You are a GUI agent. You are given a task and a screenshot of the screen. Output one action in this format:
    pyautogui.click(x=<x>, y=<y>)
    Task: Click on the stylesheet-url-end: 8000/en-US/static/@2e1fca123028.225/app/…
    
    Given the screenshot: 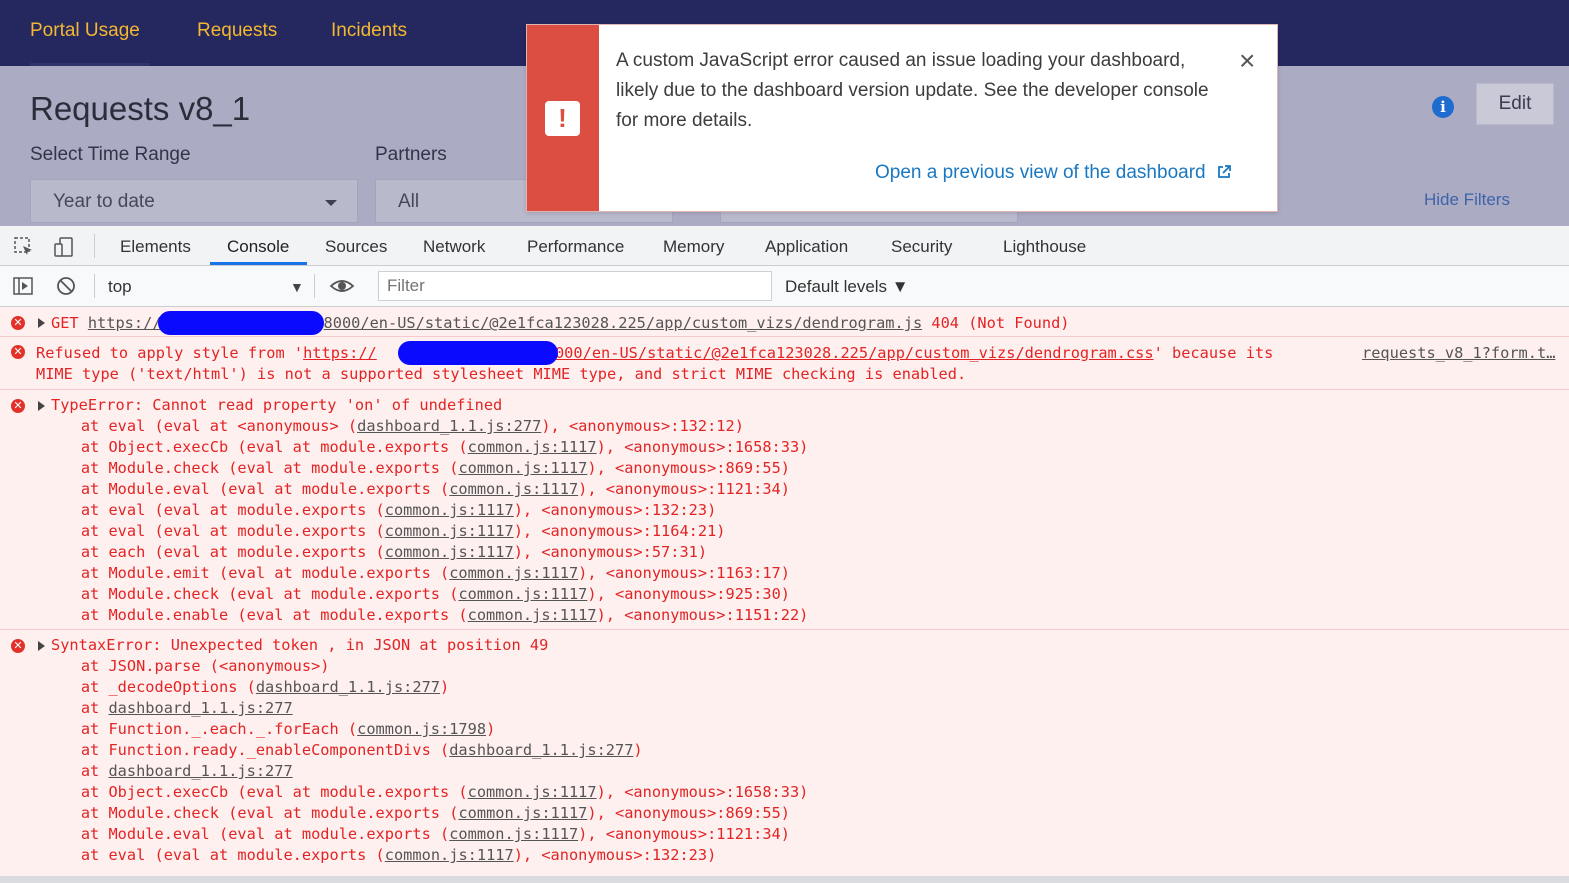 What is the action you would take?
    pyautogui.click(x=850, y=353)
    